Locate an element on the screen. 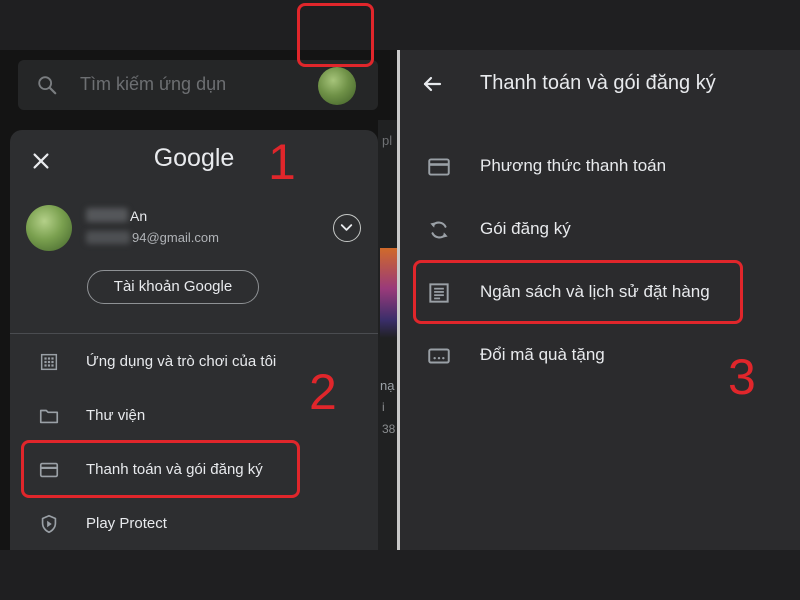 The width and height of the screenshot is (800, 600). menu-item-payment-methods: Phương thức thanh toán is located at coordinates (600, 167).